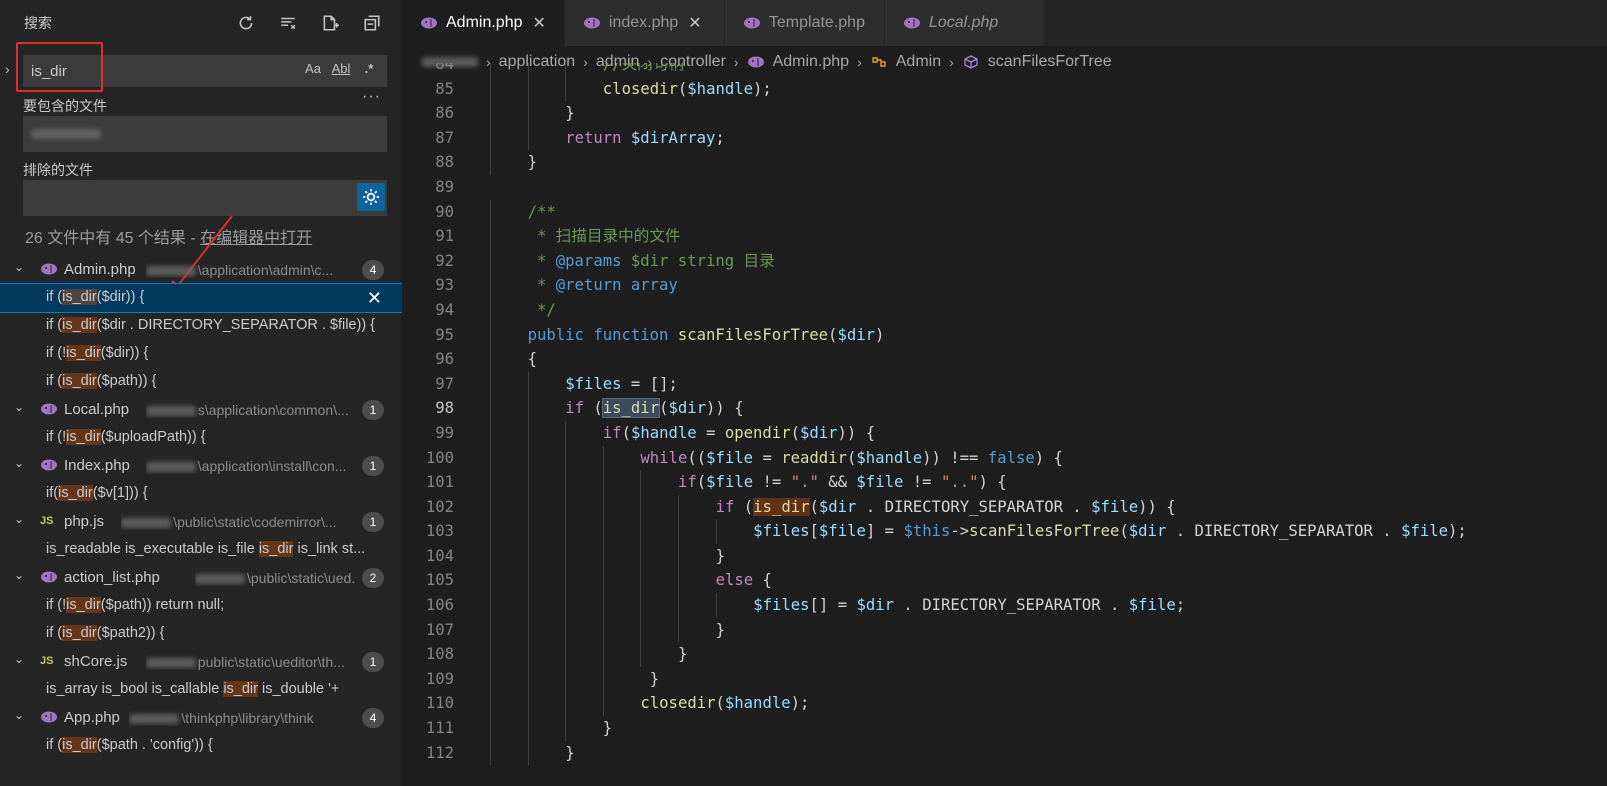 Image resolution: width=1607 pixels, height=786 pixels. I want to click on match-result: if (!is_dir($uploadPath)) {, so click(201, 438).